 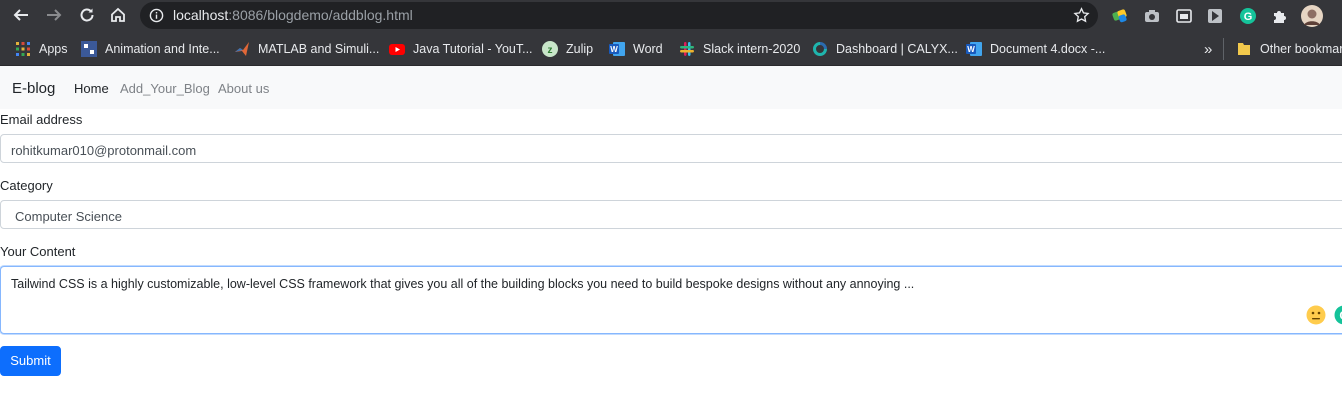 I want to click on url-path: :8086/blogdemo/addblog.html, so click(x=320, y=15).